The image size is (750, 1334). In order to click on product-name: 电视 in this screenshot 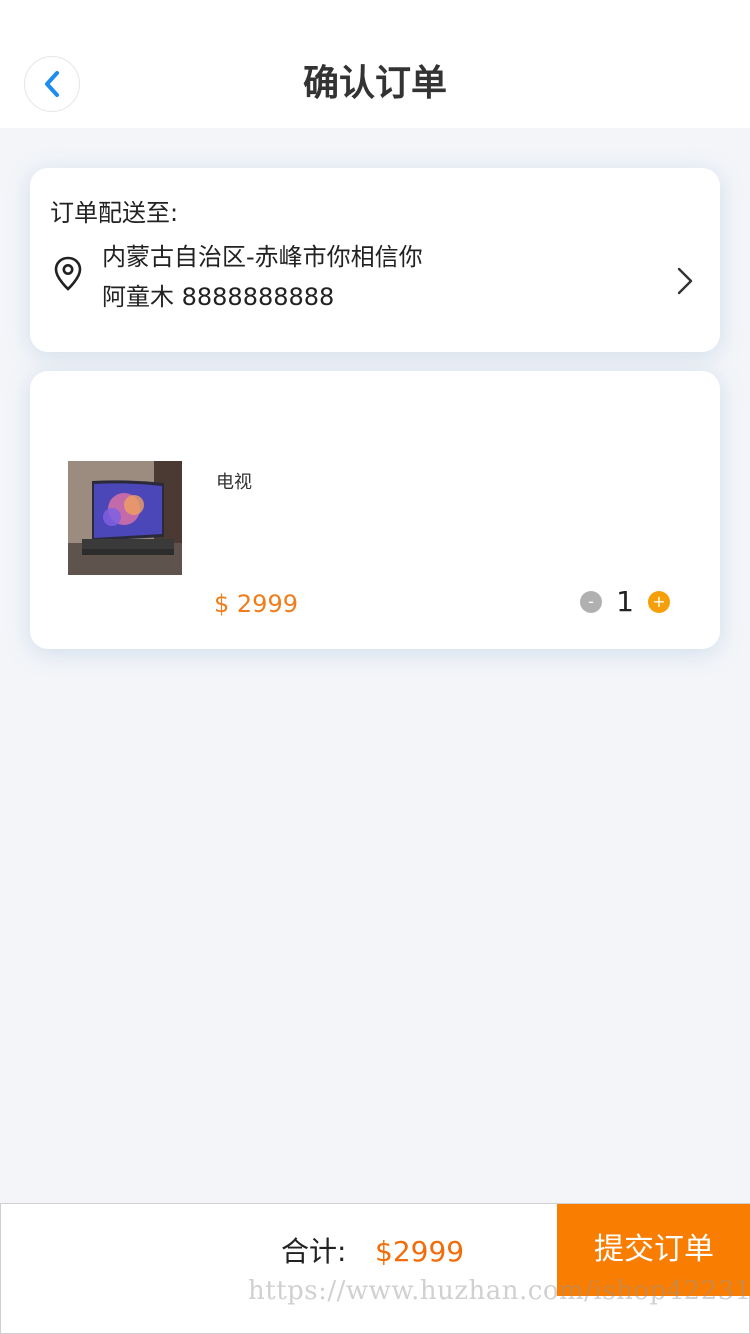, I will do `click(234, 482)`.